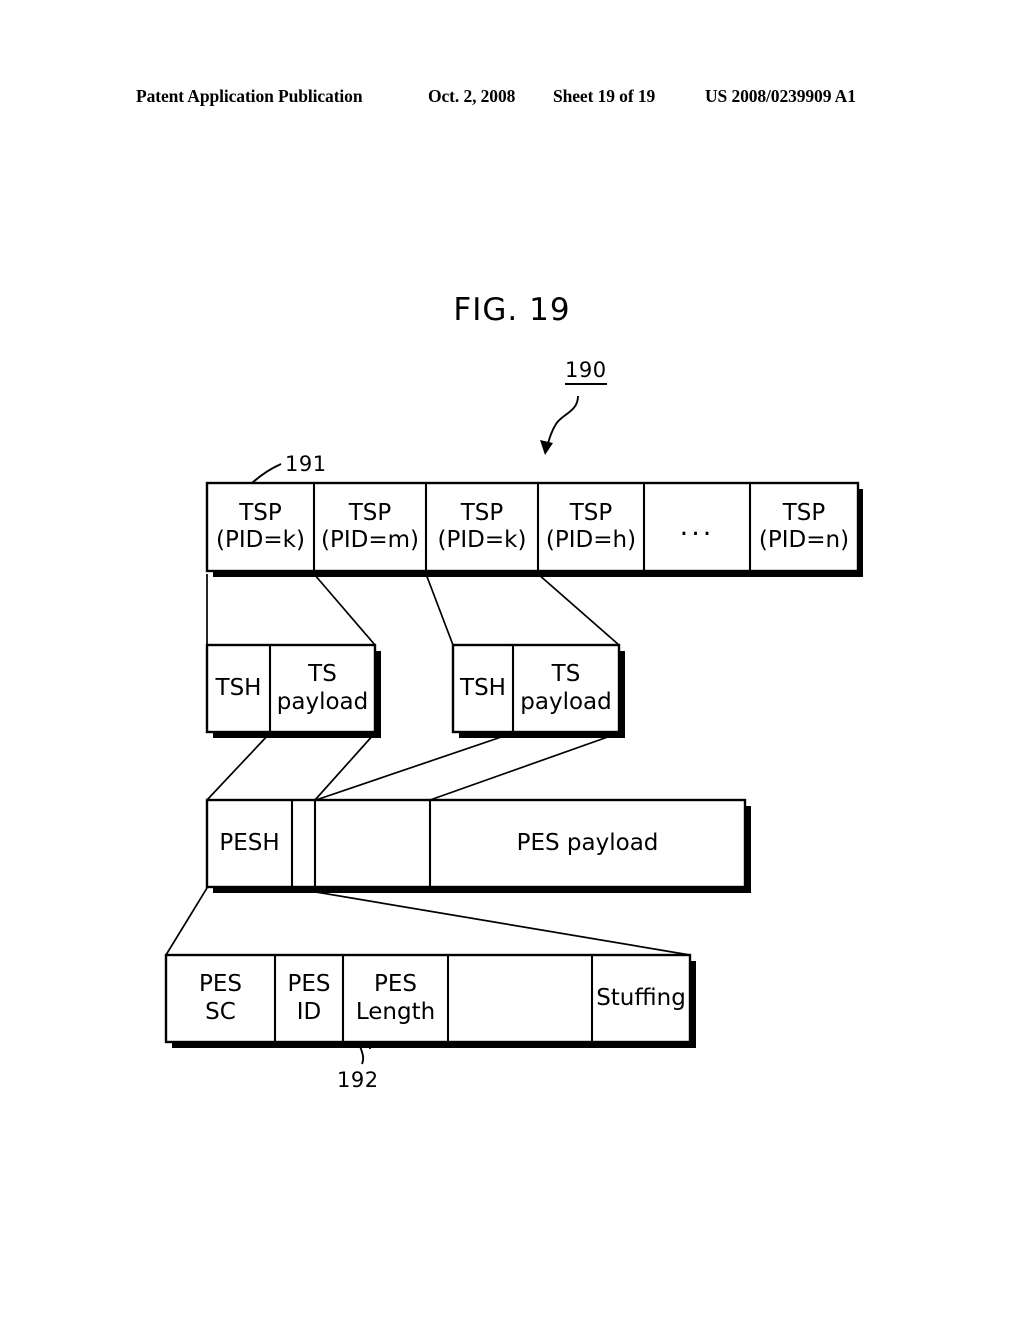 The image size is (1024, 1320). Describe the element at coordinates (439, 609) in the screenshot. I see `connector-tsp3-left` at that location.